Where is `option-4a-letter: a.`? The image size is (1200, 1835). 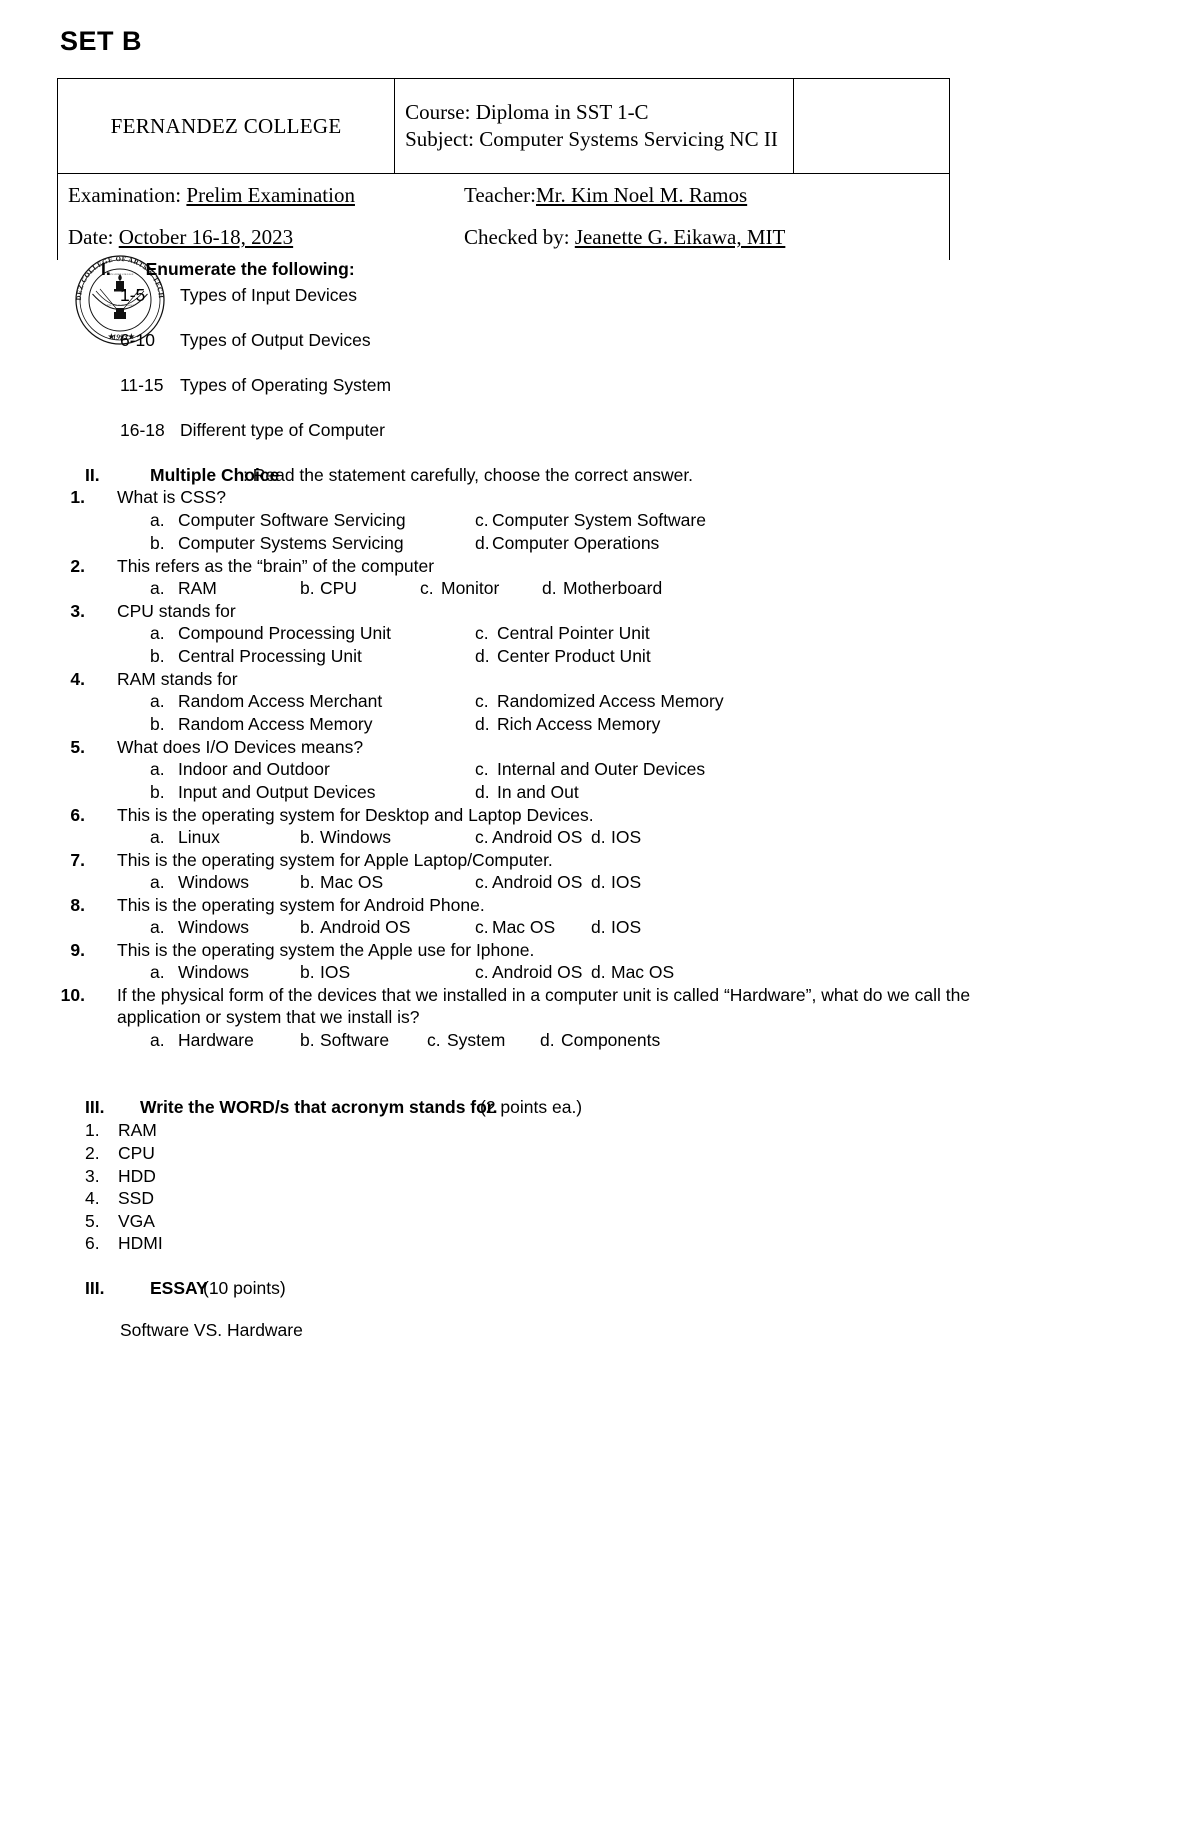
option-4a-letter: a. is located at coordinates (157, 701).